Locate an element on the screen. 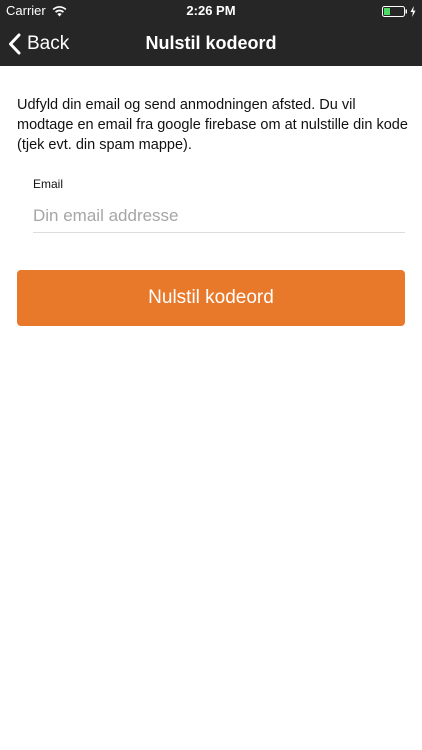  navigation-bar: Back Nulstil kodeord is located at coordinates (211, 44).